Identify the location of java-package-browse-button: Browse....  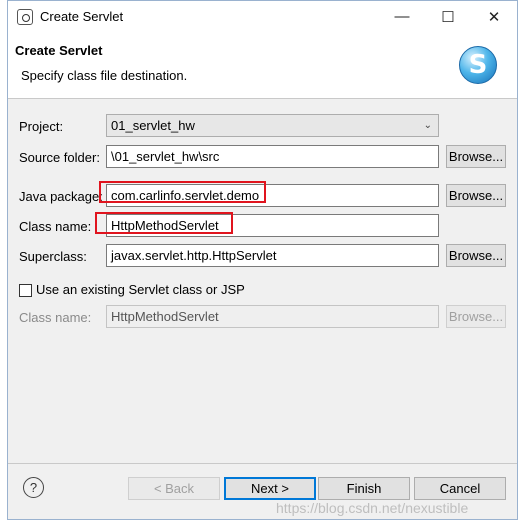
(476, 195).